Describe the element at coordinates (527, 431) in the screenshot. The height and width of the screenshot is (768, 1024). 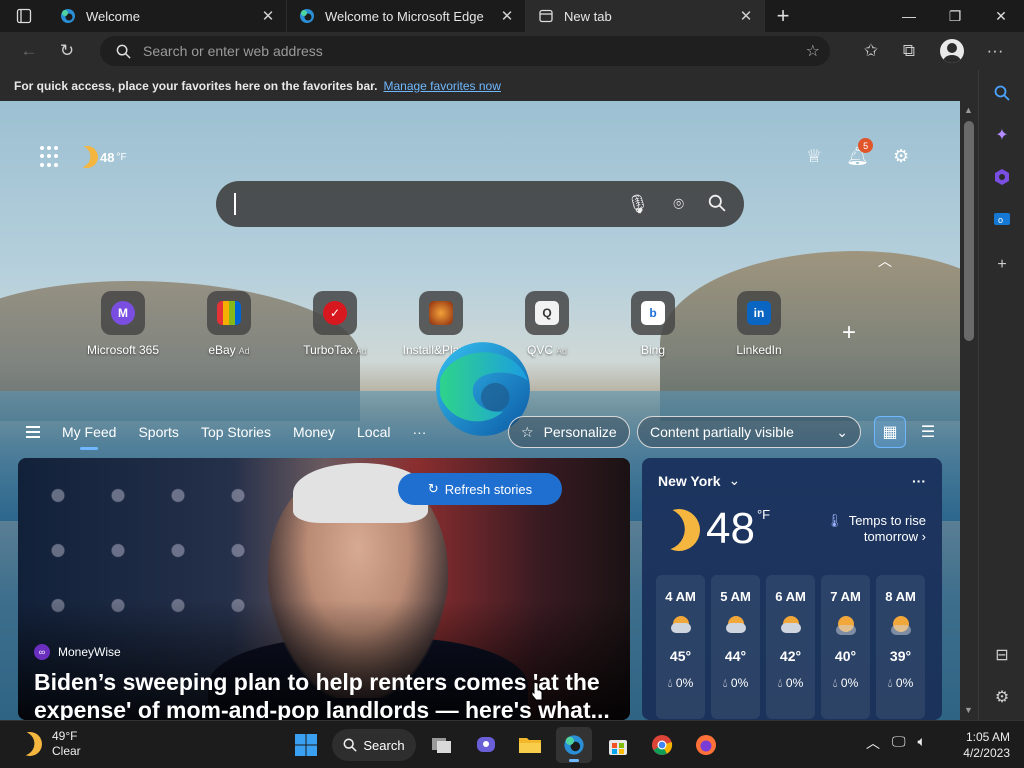
I see `personalize-sparkle-icon: ☆` at that location.